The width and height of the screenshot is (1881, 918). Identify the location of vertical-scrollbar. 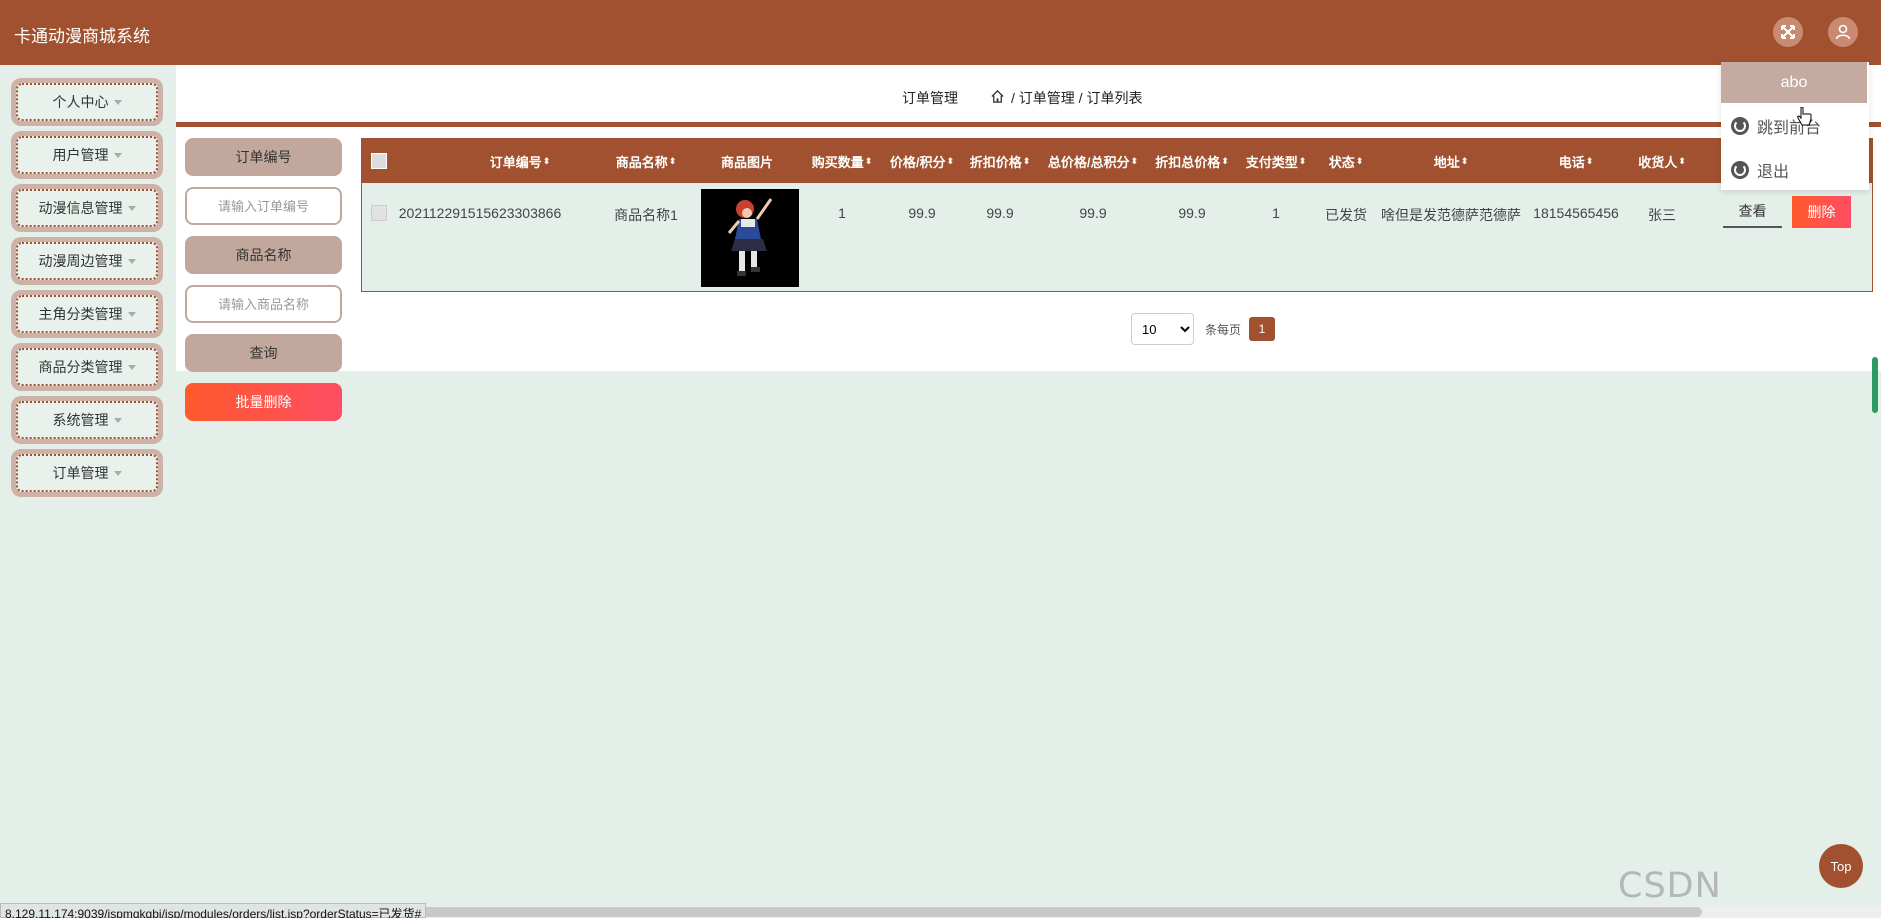
(1875, 385).